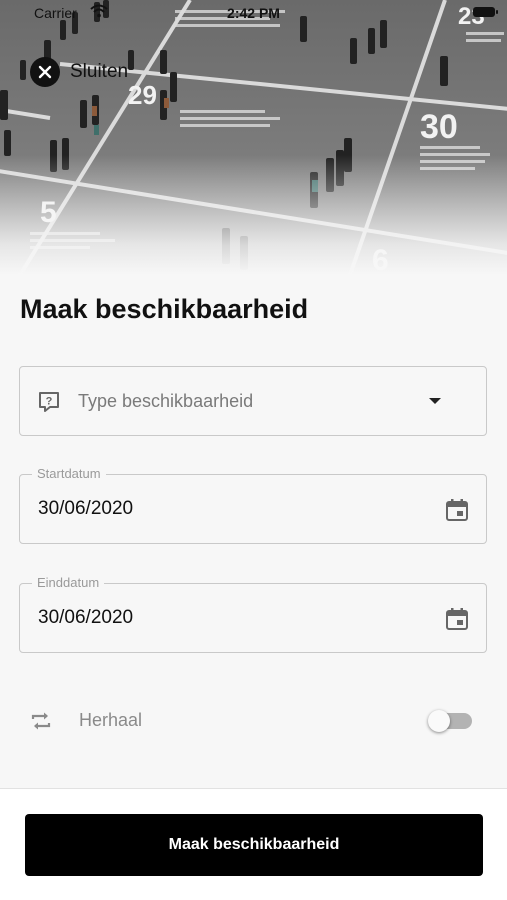 Image resolution: width=507 pixels, height=900 pixels. I want to click on type-availability-select: ? Type beschikbaarheid, so click(253, 401).